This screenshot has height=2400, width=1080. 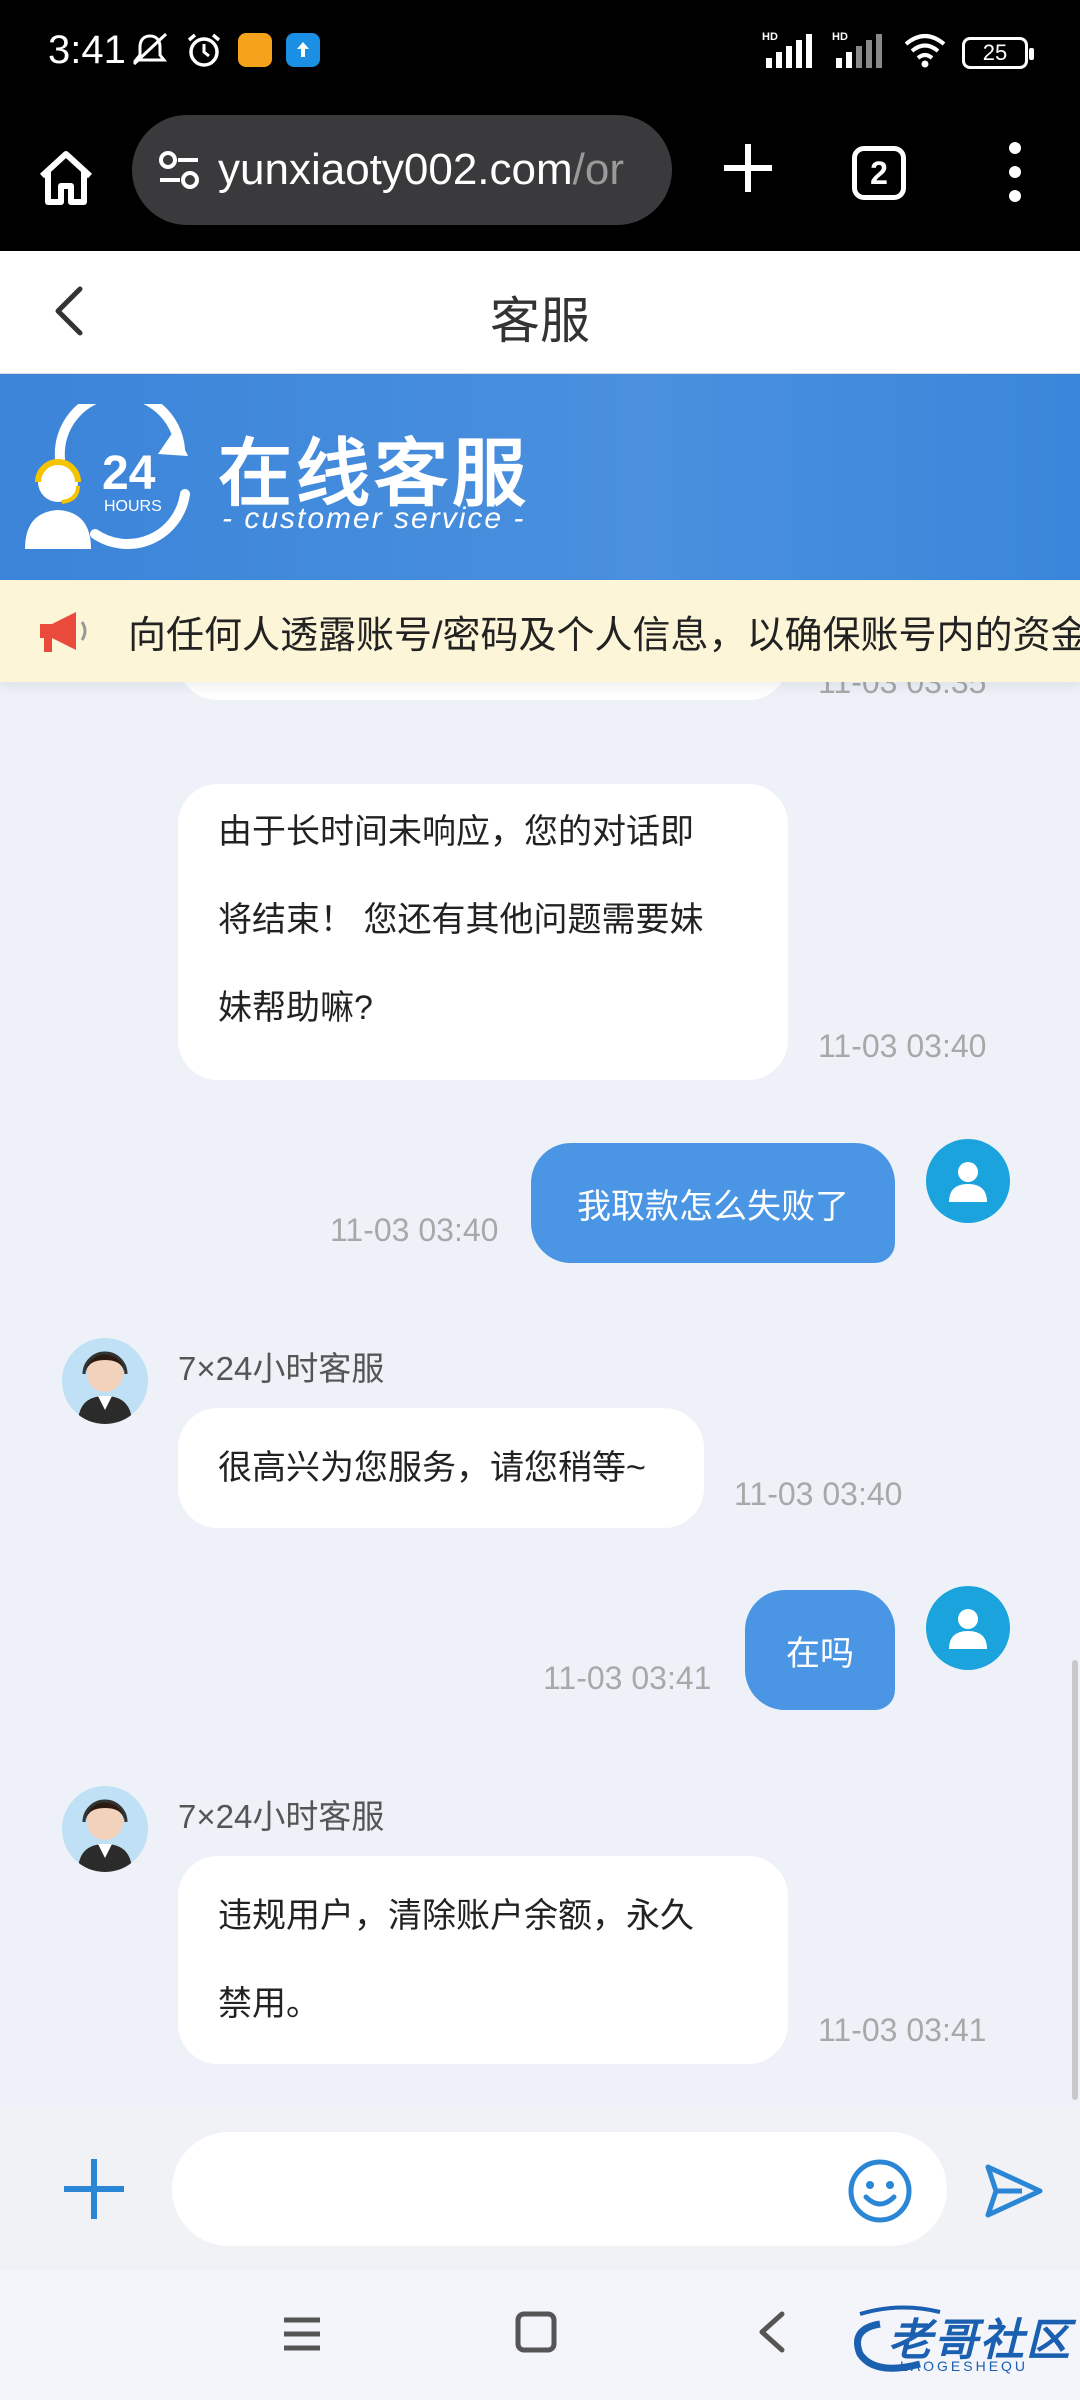 What do you see at coordinates (540, 477) in the screenshot?
I see `service-banner: 24 HOURS 在线客服 - customer service -` at bounding box center [540, 477].